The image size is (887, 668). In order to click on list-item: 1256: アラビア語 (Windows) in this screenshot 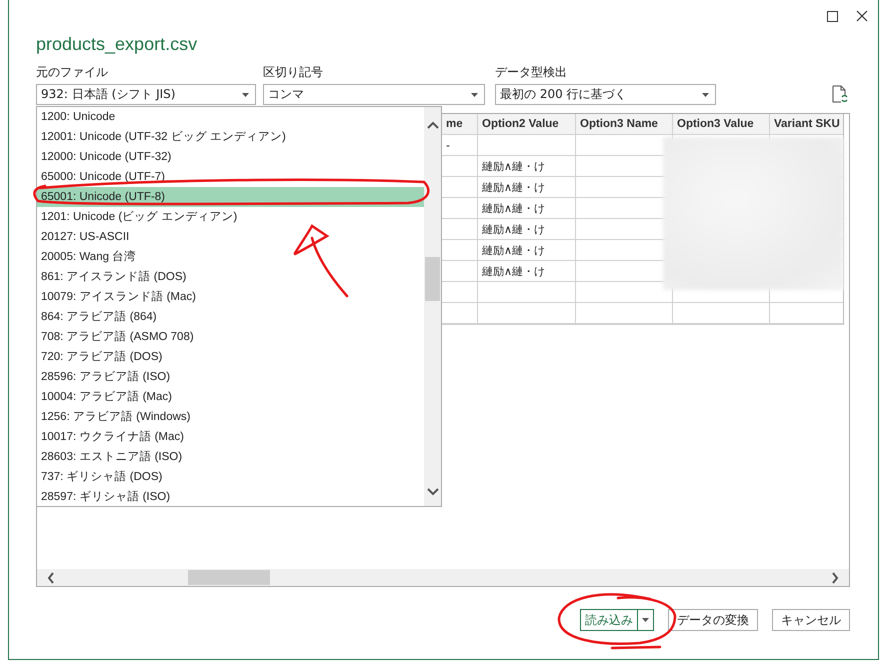, I will do `click(230, 417)`.